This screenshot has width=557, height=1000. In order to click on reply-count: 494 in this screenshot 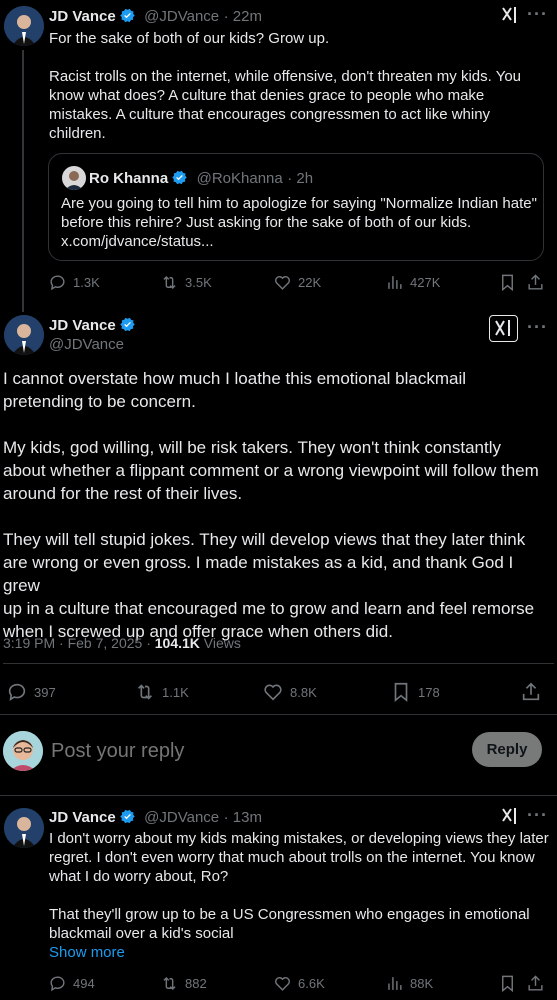, I will do `click(84, 983)`.